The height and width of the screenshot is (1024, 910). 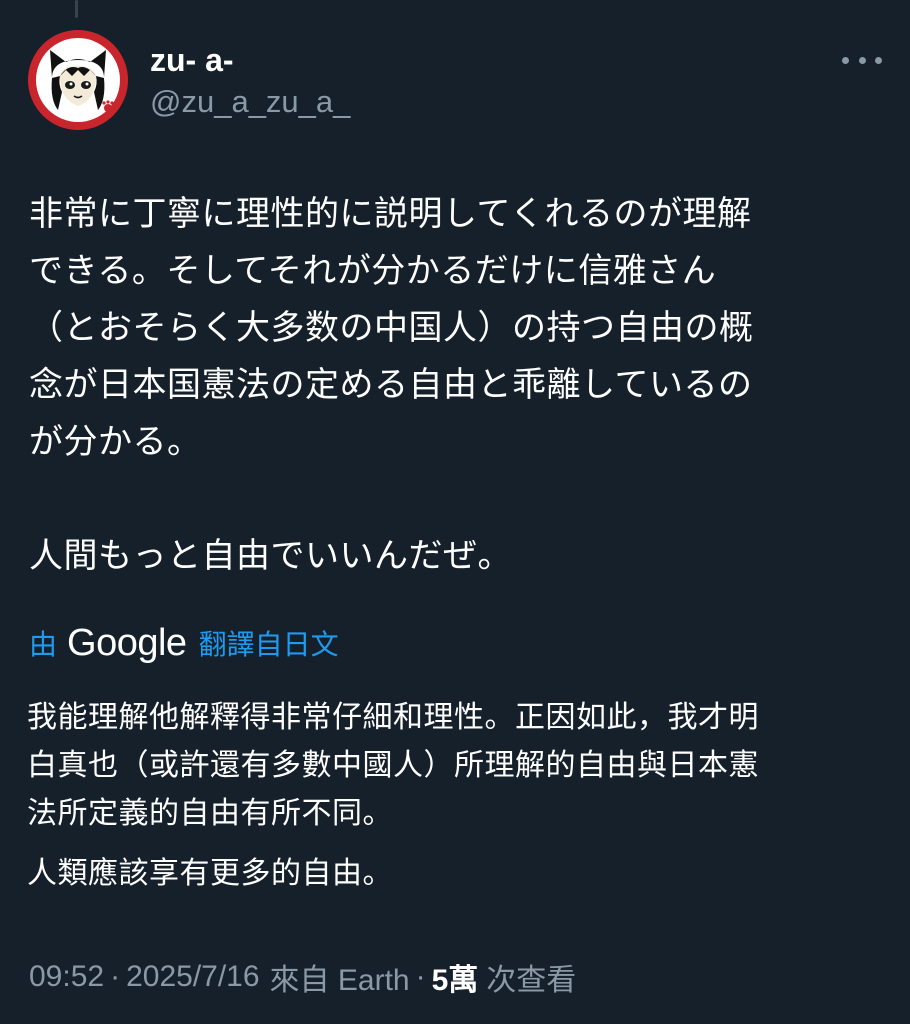 I want to click on translation-attribution: 由 Google 翻譯自日文, so click(x=184, y=643).